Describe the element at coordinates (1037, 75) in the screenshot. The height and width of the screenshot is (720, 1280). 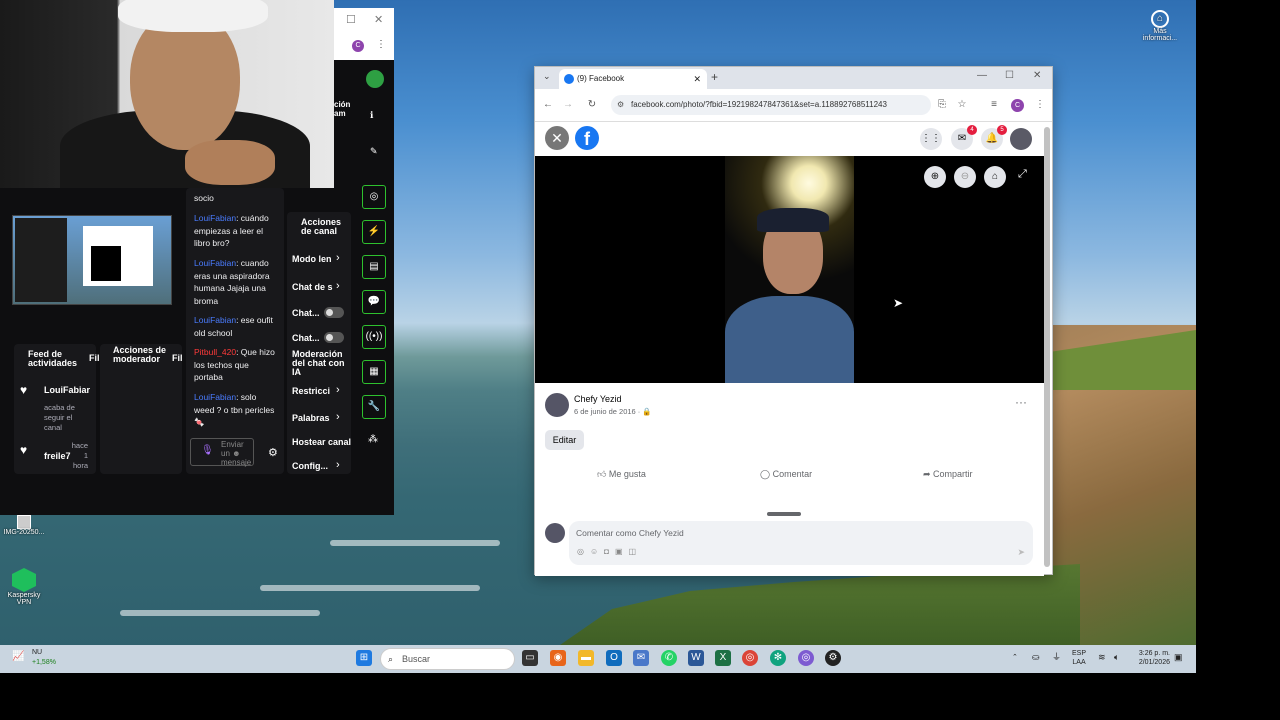
I see `close-window-icon: ✕` at that location.